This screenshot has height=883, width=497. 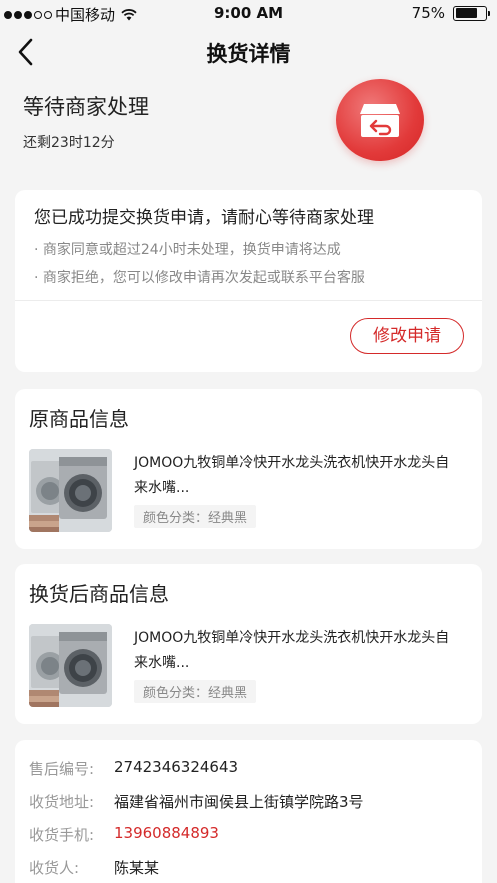 What do you see at coordinates (79, 419) in the screenshot?
I see `section-title: 原商品信息` at bounding box center [79, 419].